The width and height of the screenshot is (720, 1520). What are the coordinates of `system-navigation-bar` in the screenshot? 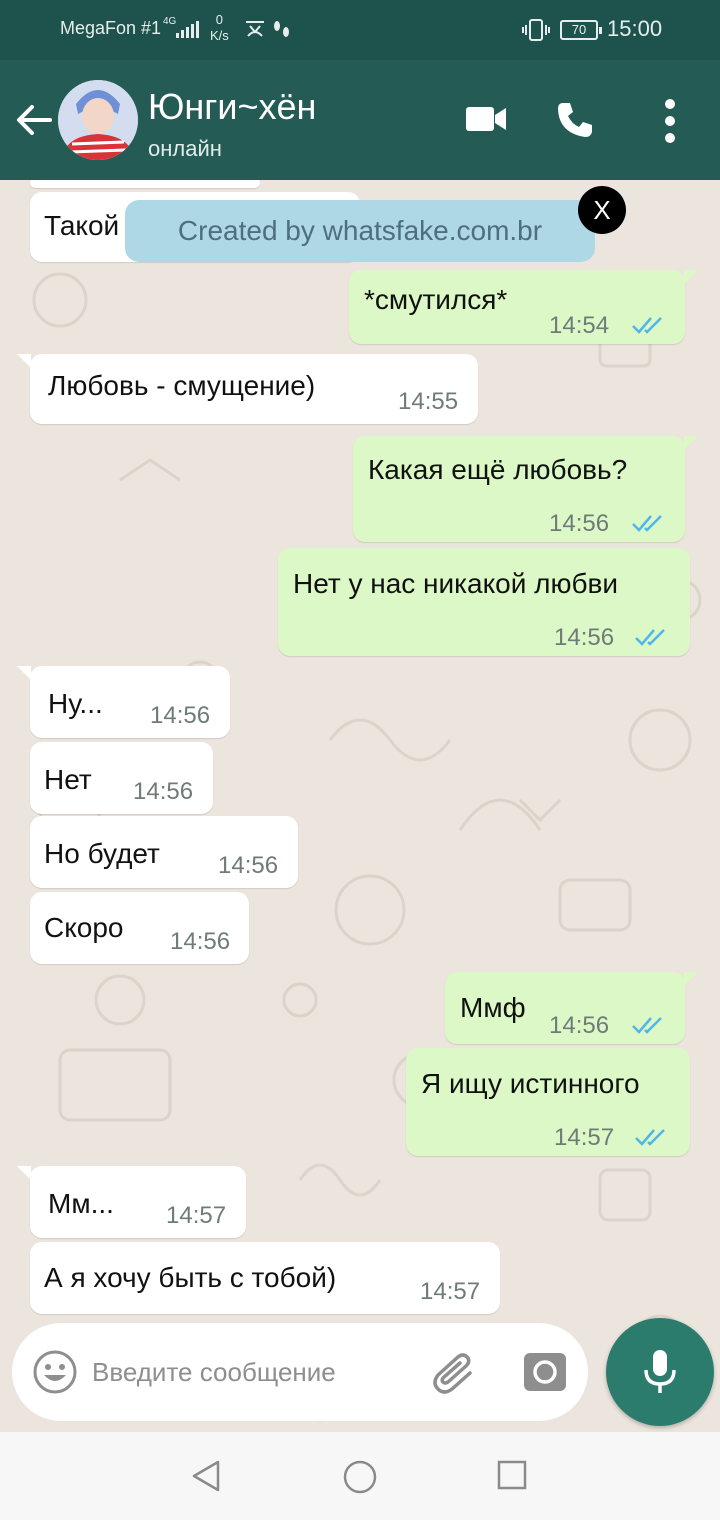 It's located at (360, 1476).